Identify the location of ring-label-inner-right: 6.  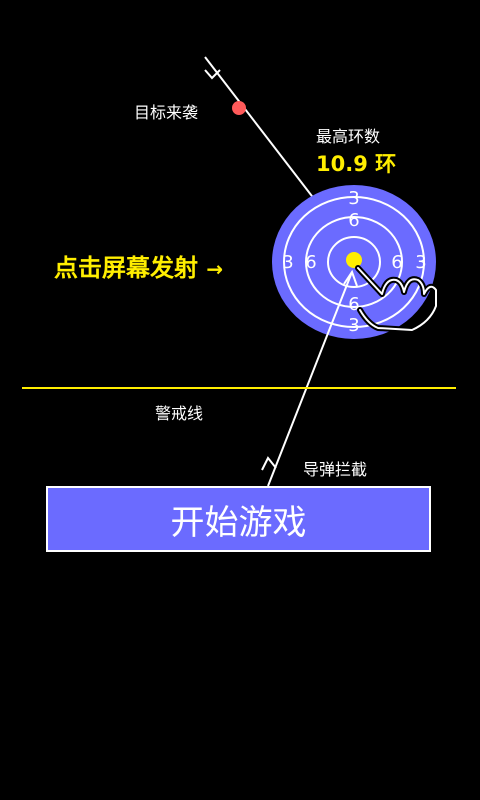
(396, 262).